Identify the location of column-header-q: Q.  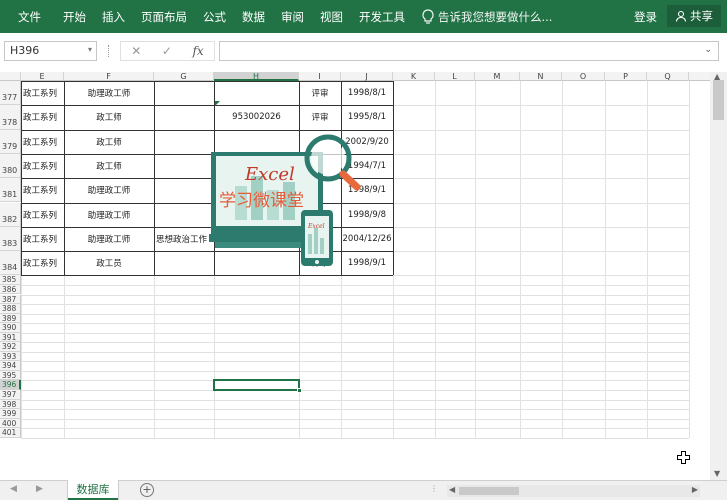
(668, 76).